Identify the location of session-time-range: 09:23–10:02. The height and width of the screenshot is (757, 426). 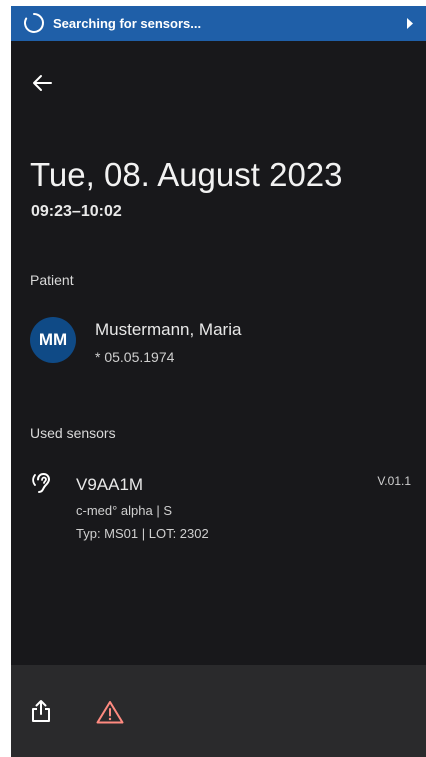
(76, 211).